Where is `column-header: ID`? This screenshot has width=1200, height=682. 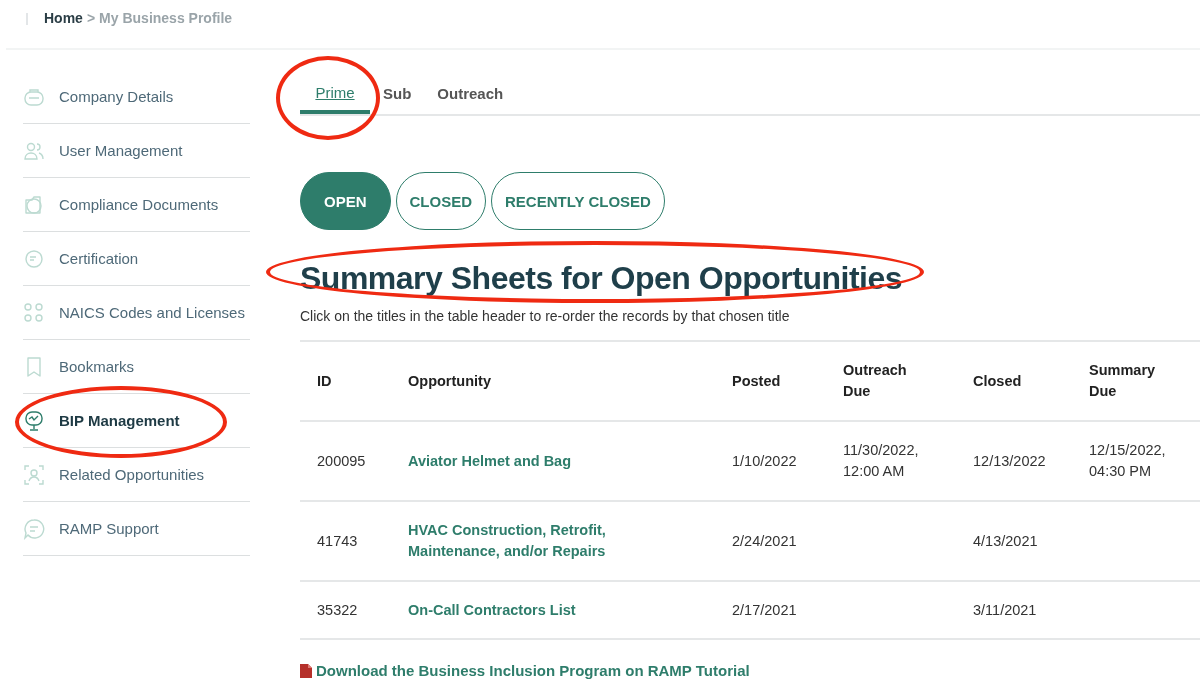
column-header: ID is located at coordinates (324, 381).